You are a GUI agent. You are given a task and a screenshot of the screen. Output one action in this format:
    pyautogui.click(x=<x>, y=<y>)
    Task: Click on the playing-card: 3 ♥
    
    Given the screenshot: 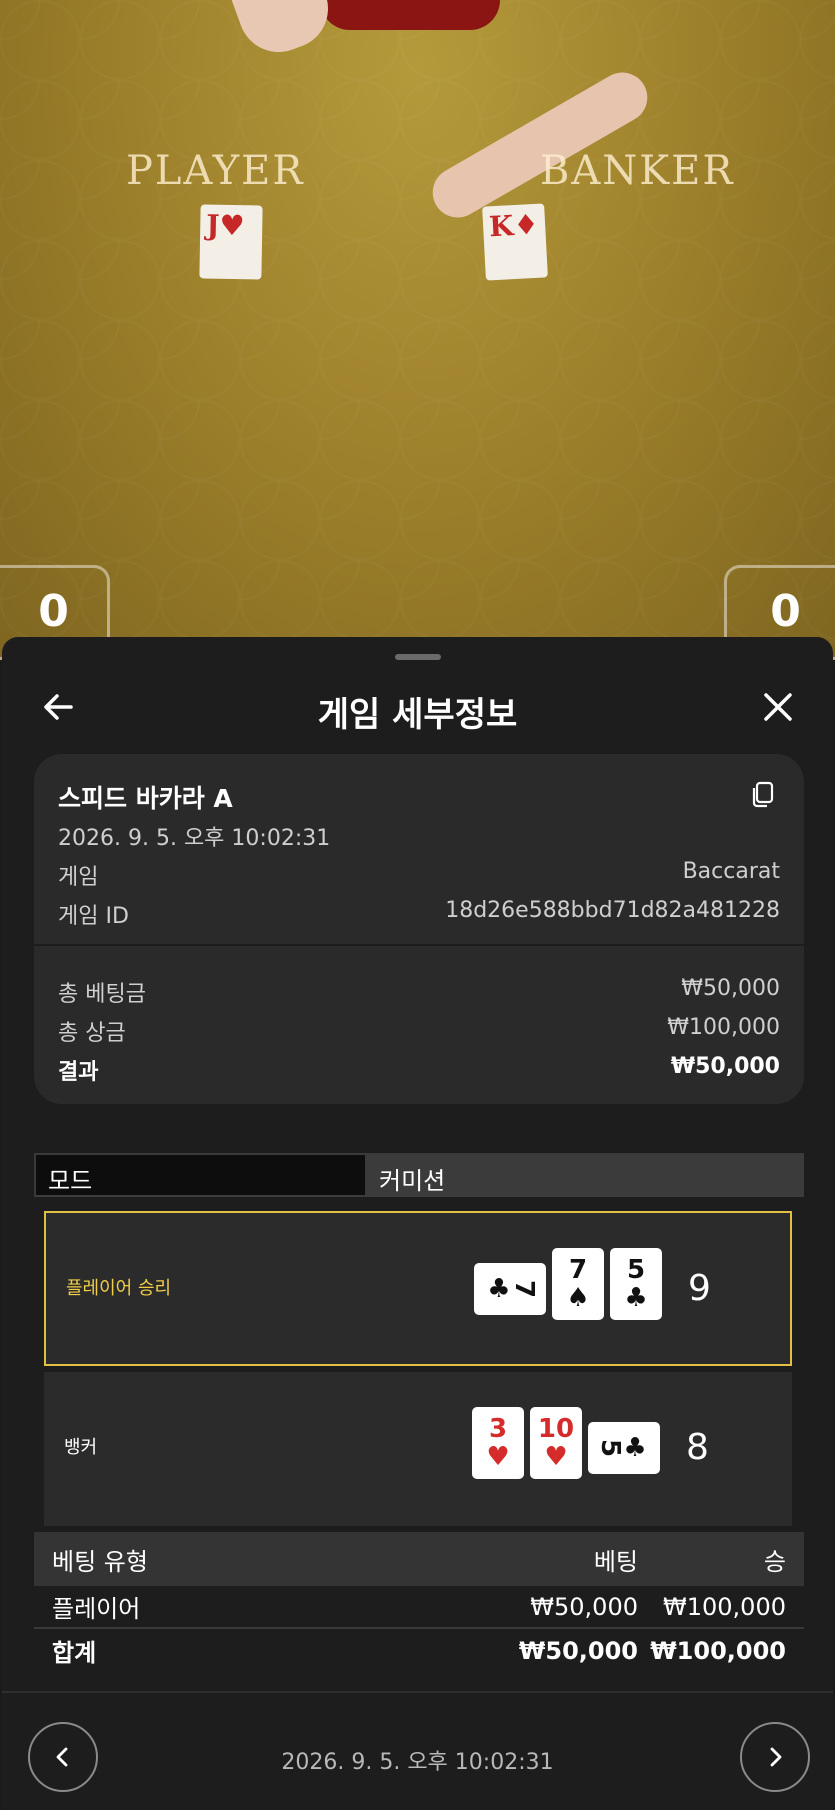 What is the action you would take?
    pyautogui.click(x=498, y=1443)
    